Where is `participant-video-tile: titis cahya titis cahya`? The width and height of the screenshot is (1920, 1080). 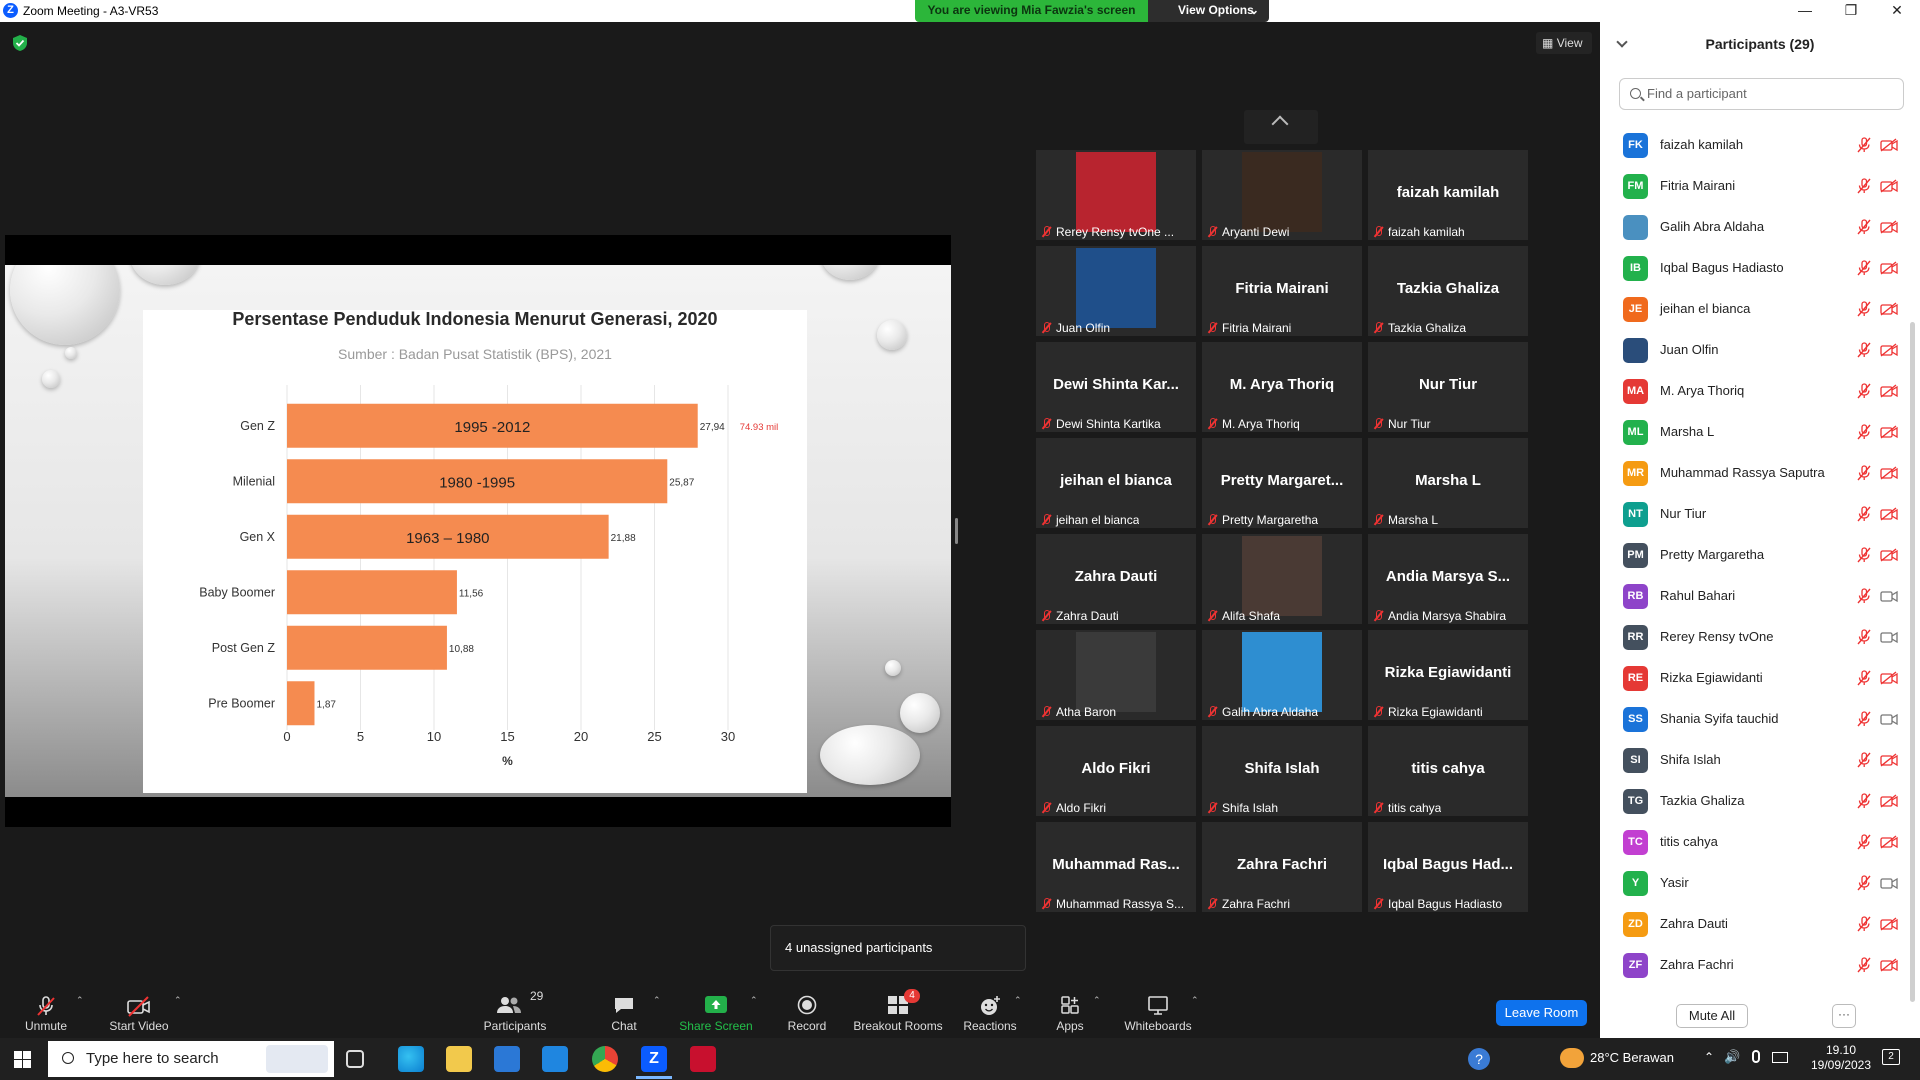
participant-video-tile: titis cahya titis cahya is located at coordinates (1448, 771).